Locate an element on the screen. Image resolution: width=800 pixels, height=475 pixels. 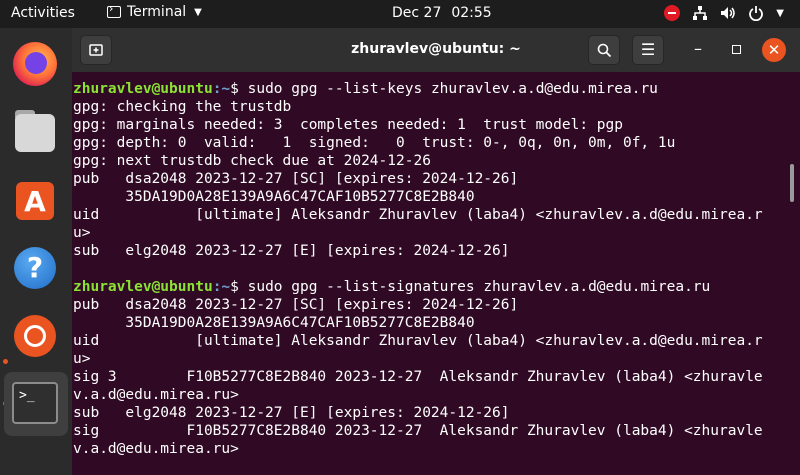
header-bar: zhuravlev@ubuntu: ~ ☰ – ✕ is located at coordinates (436, 50).